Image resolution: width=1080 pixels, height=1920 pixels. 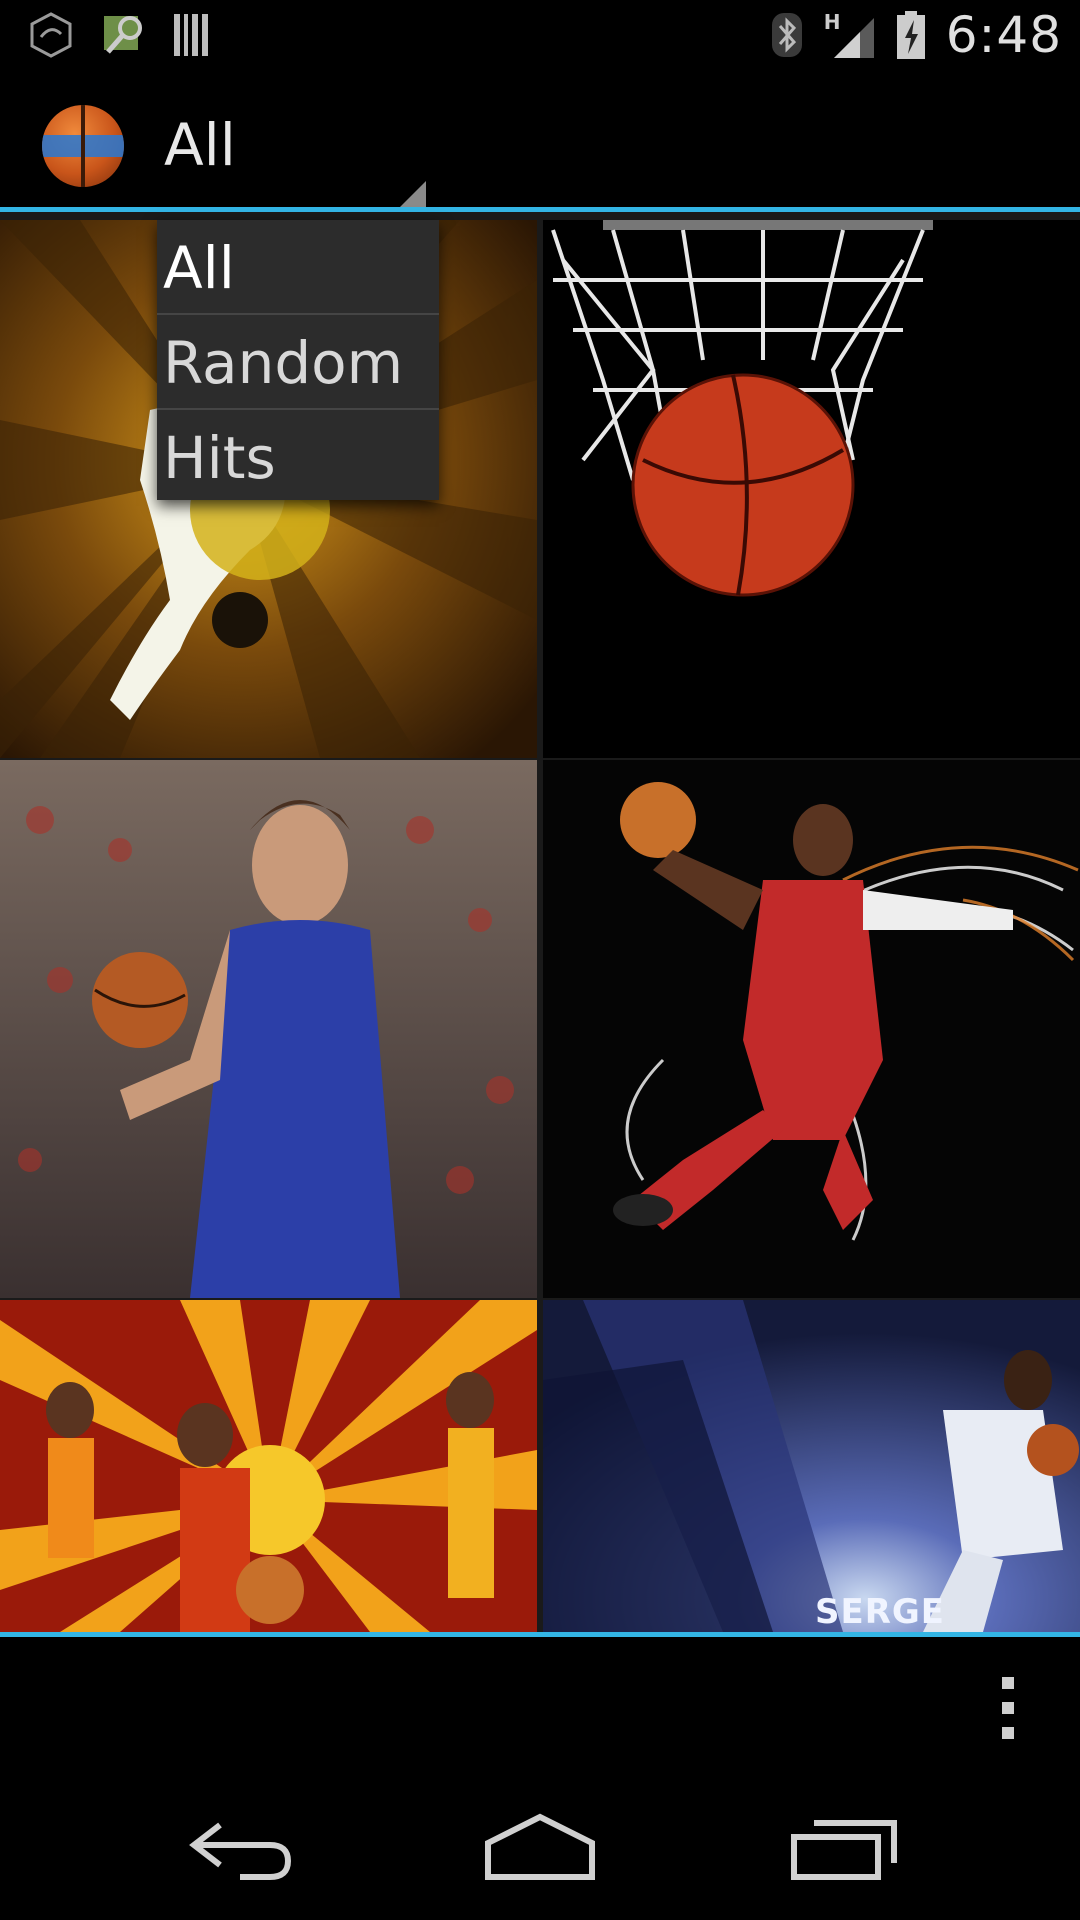 What do you see at coordinates (51, 35) in the screenshot?
I see `sync-icon` at bounding box center [51, 35].